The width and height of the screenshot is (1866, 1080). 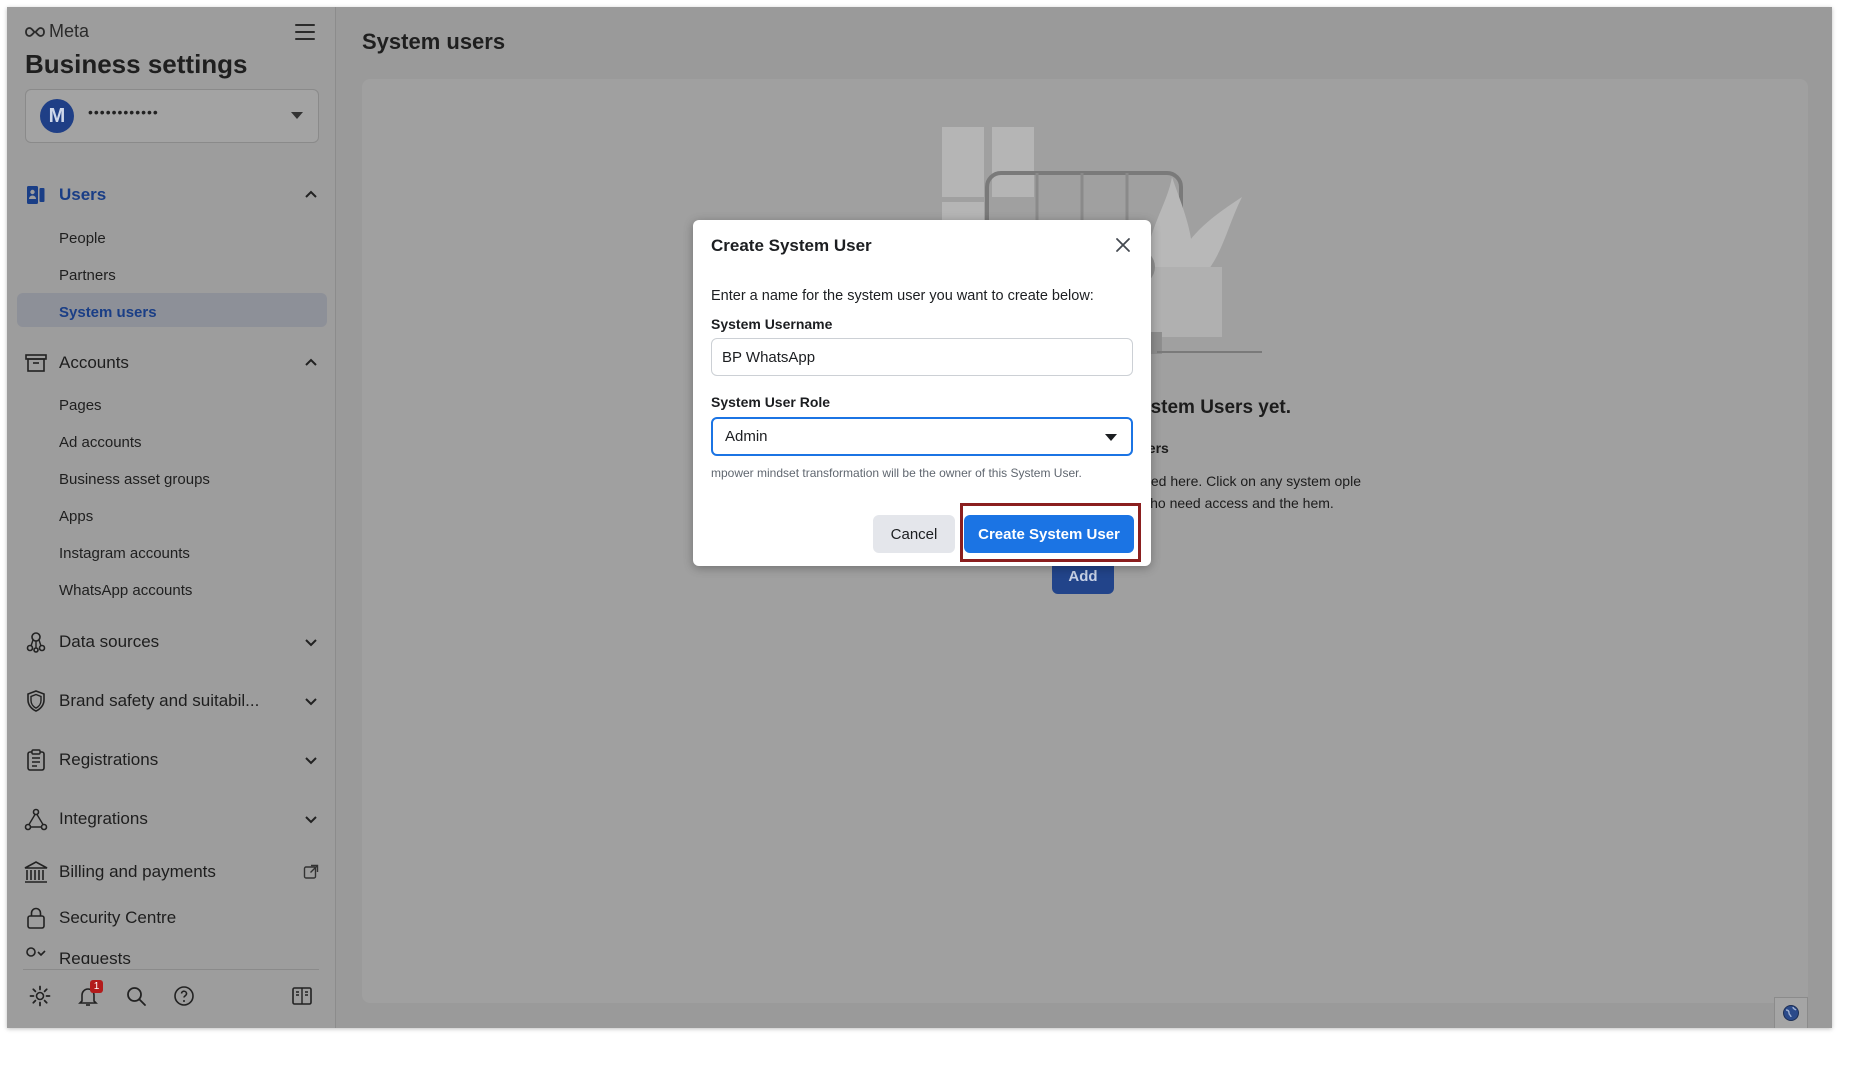 I want to click on avatar: M, so click(x=57, y=116).